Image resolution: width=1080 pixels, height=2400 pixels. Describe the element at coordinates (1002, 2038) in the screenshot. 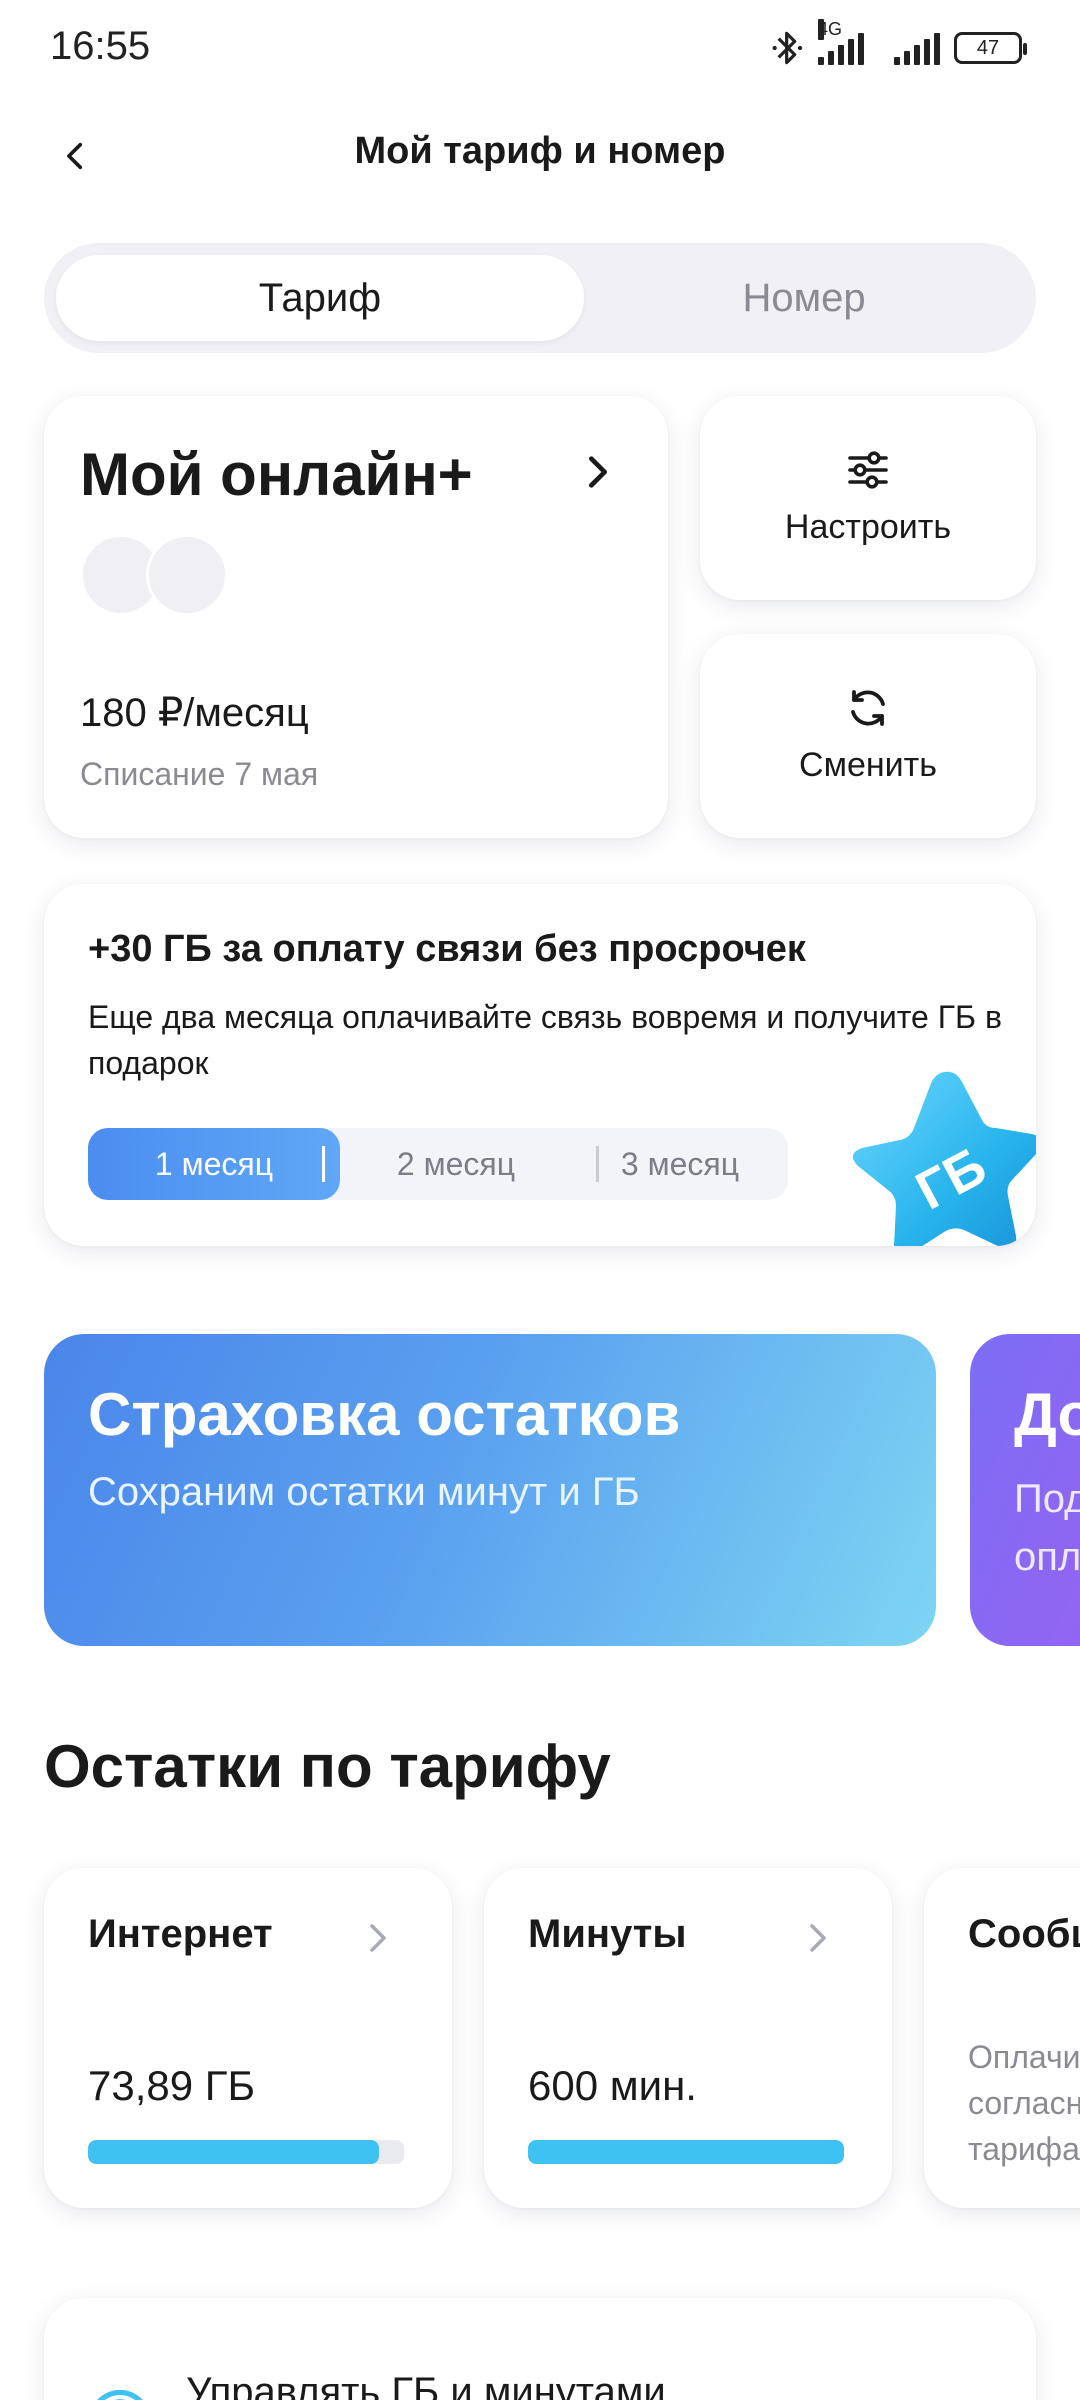

I see `messages-card: Сообщ Оплачи согласн тарифа` at that location.